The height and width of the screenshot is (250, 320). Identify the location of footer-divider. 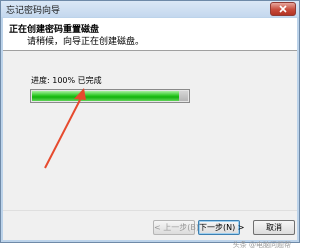
(150, 210).